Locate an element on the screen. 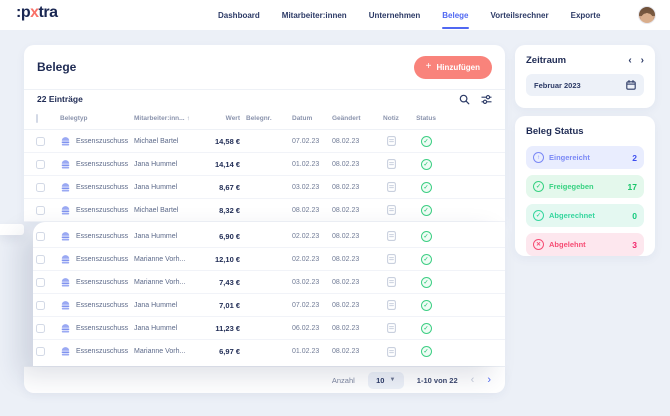 This screenshot has height=416, width=670. status-filter-pill-eingereicht: ↑ Eingereicht 2 is located at coordinates (585, 157).